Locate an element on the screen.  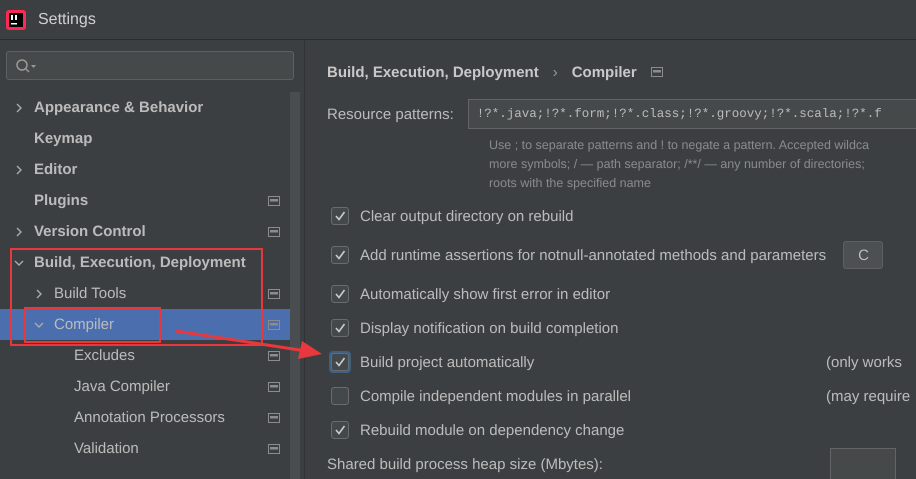
tree-item: Java Compiler is located at coordinates (145, 386).